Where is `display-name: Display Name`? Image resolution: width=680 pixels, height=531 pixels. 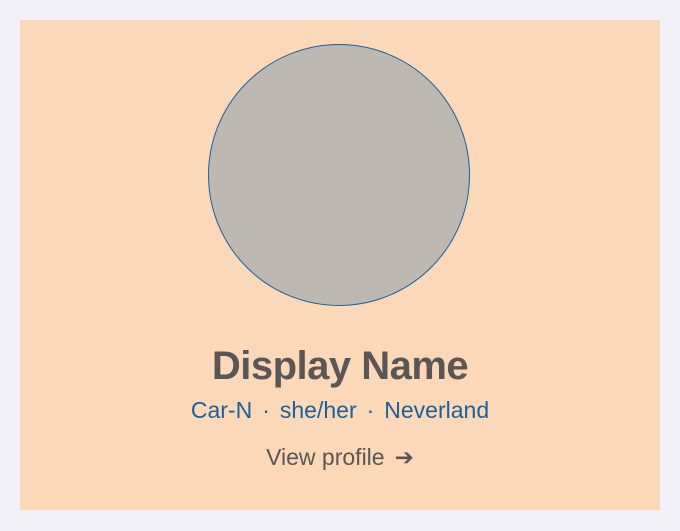 display-name: Display Name is located at coordinates (340, 366).